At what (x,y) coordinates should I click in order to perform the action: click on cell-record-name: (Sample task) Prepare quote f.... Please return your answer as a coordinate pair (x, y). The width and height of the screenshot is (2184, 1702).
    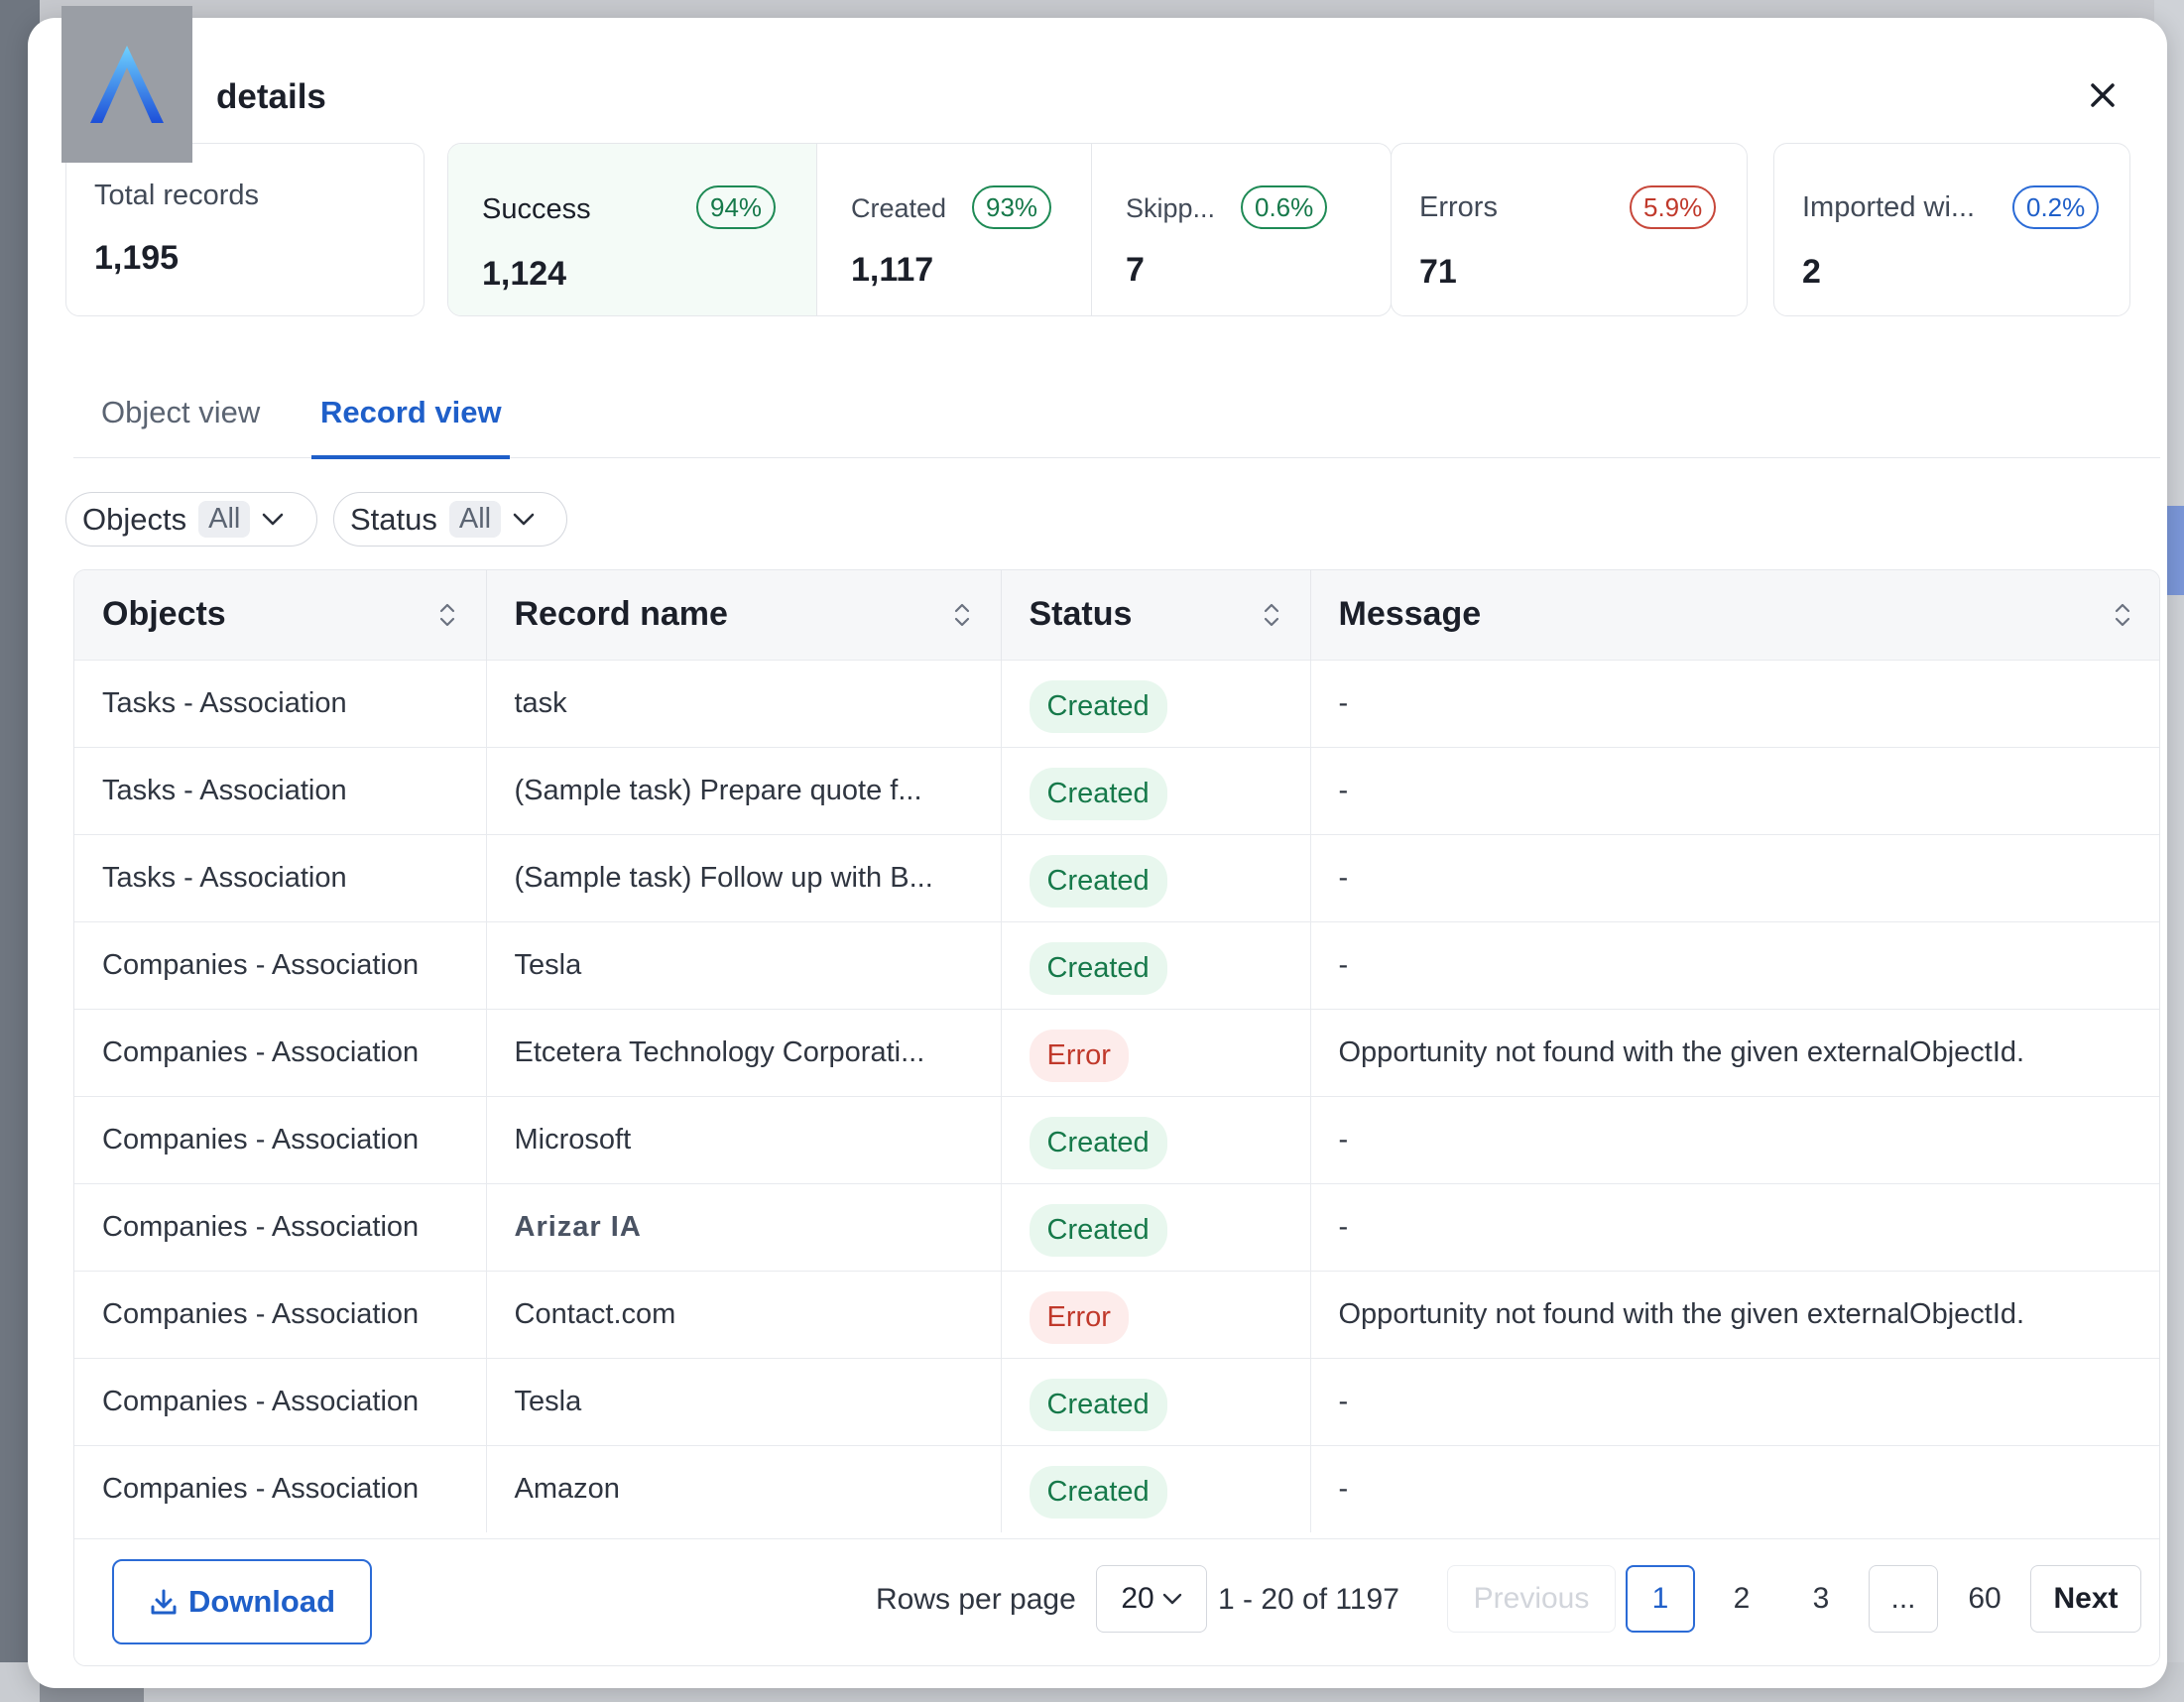
    Looking at the image, I should click on (744, 790).